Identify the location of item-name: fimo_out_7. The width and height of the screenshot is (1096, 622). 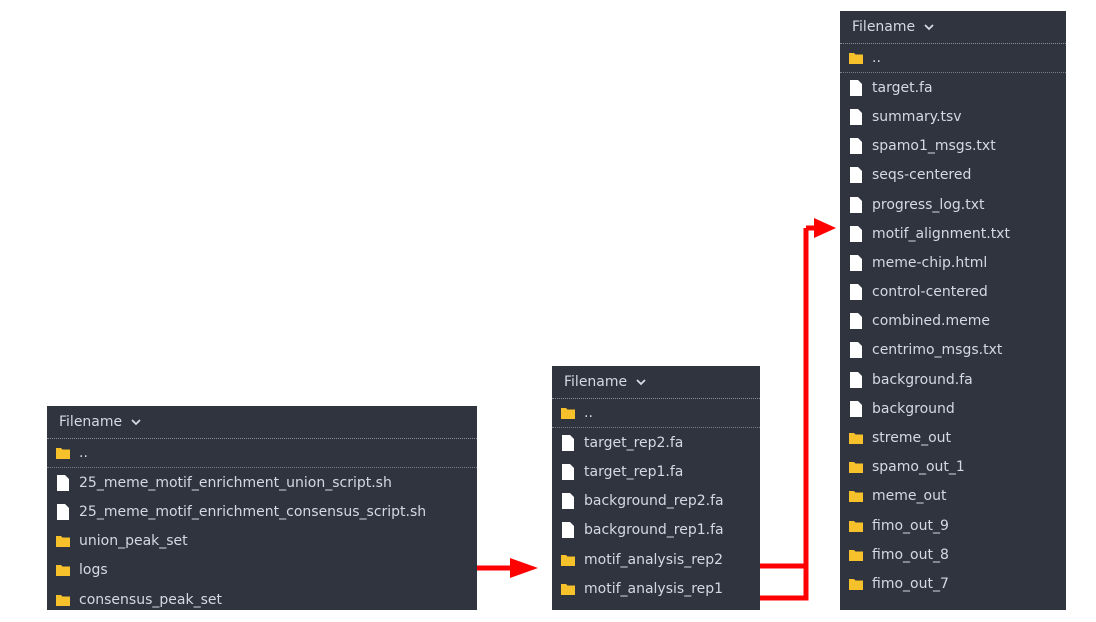
(910, 583).